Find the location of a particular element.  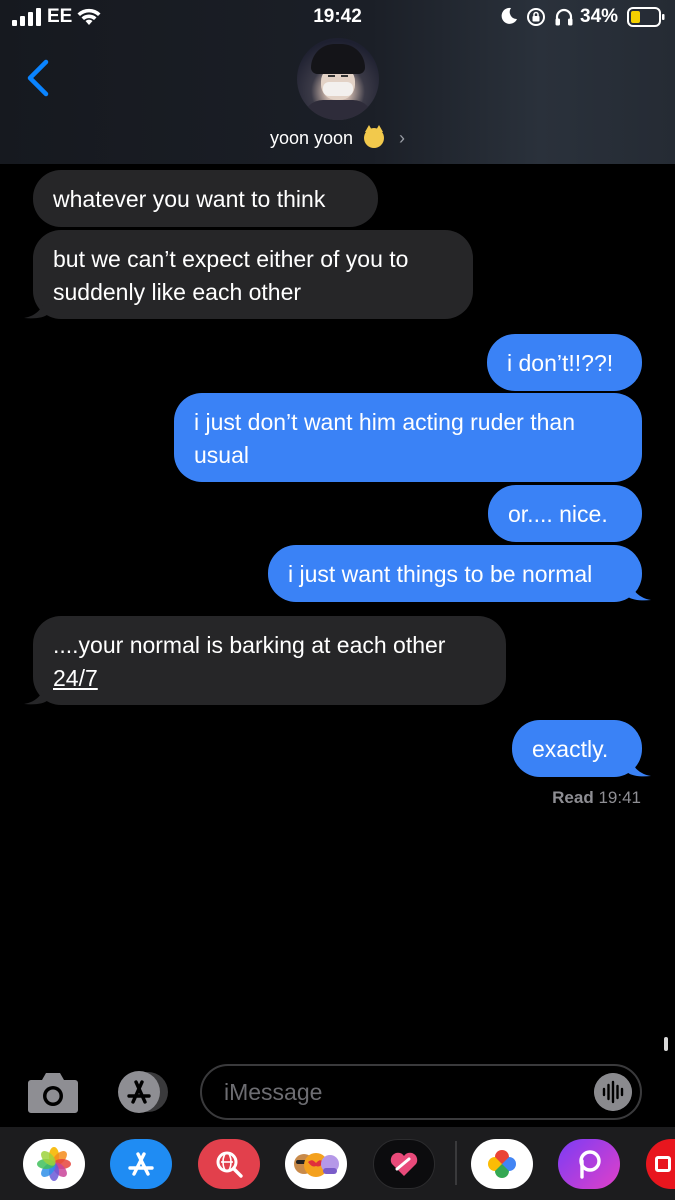

app-store-icon is located at coordinates (141, 1164).